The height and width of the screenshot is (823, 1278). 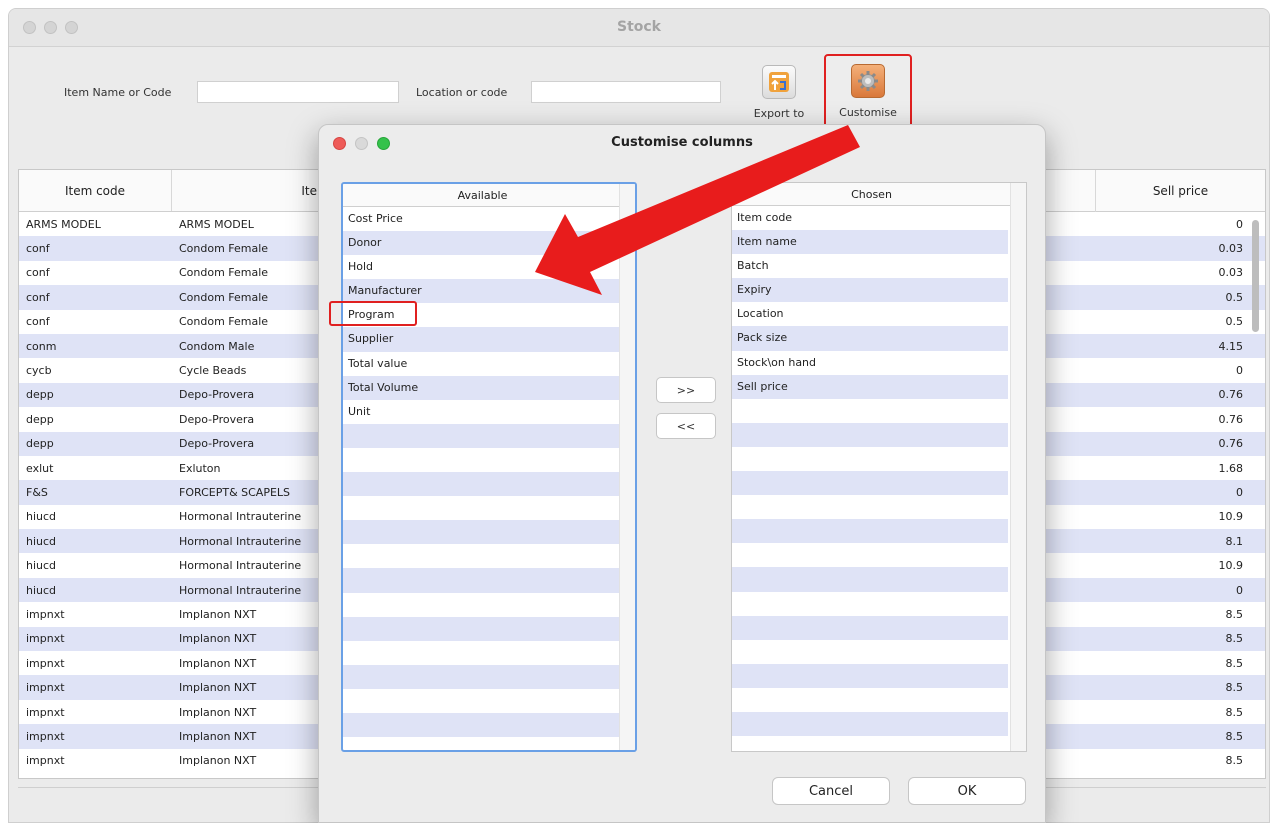 What do you see at coordinates (870, 290) in the screenshot?
I see `chosen-column-item: Expiry` at bounding box center [870, 290].